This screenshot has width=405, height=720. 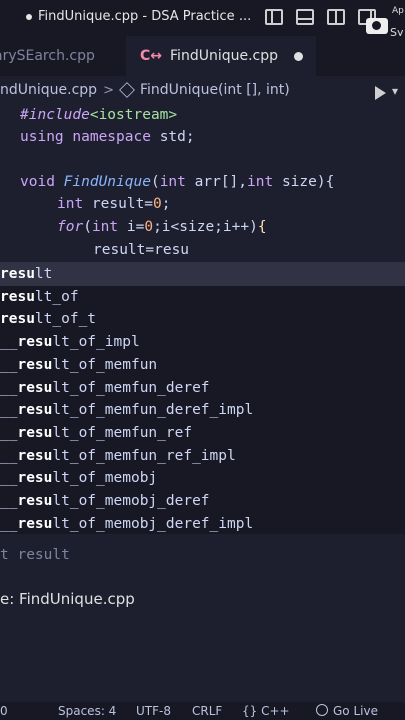 I want to click on code-token: size){, so click(x=304, y=182).